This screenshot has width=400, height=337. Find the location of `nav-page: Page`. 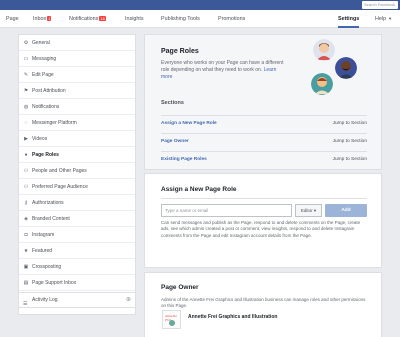

nav-page: Page is located at coordinates (12, 19).